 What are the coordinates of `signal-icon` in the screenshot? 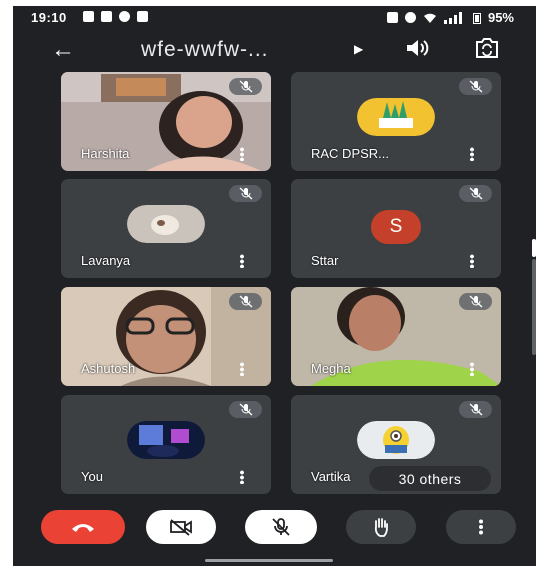 It's located at (452, 17).